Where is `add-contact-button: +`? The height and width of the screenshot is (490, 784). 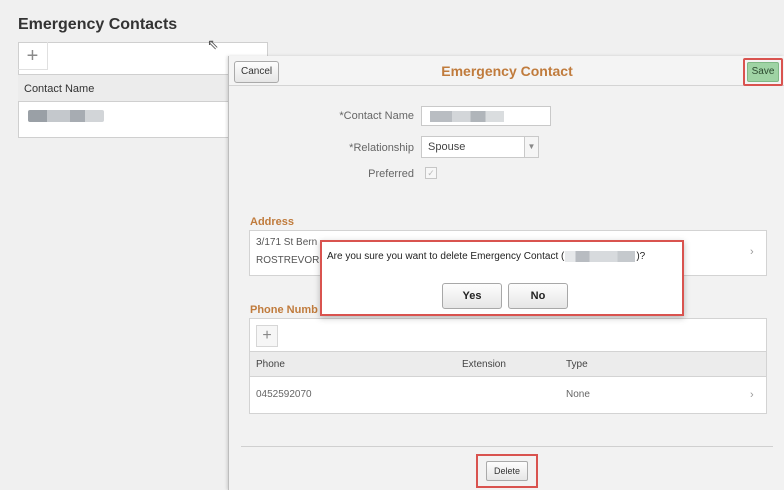 add-contact-button: + is located at coordinates (33, 56).